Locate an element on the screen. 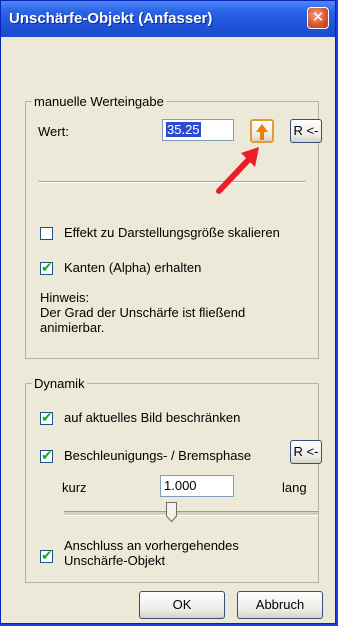 The width and height of the screenshot is (338, 626). connect-label-line: Anschluss an vorhergehendes is located at coordinates (151, 545).